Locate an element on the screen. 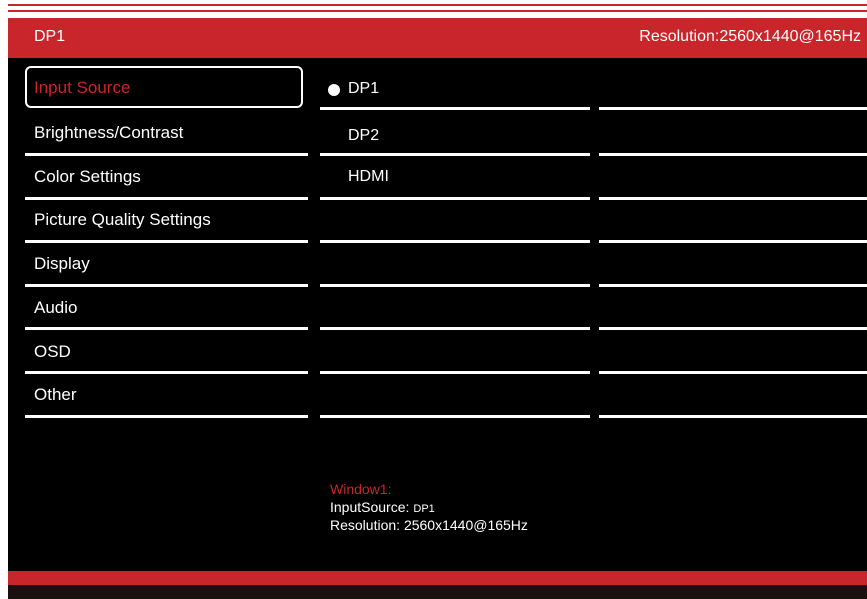  window-info-resolution: Resolution: 2560x1440@165Hz is located at coordinates (429, 525).